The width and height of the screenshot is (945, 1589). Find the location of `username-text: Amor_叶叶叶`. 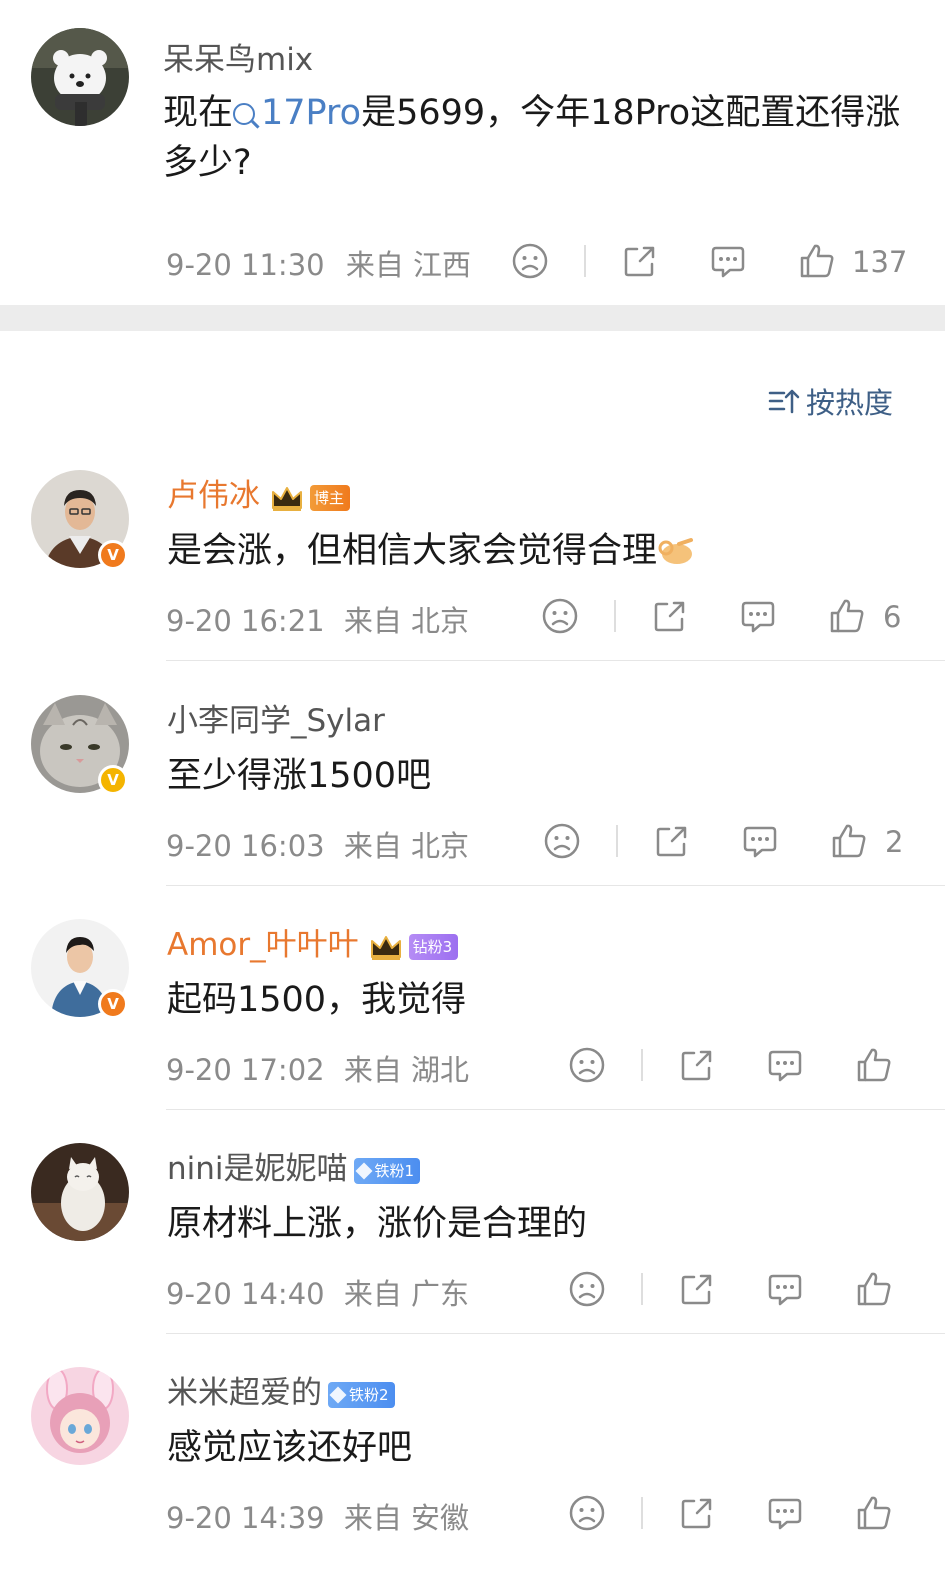

username-text: Amor_叶叶叶 is located at coordinates (263, 945).